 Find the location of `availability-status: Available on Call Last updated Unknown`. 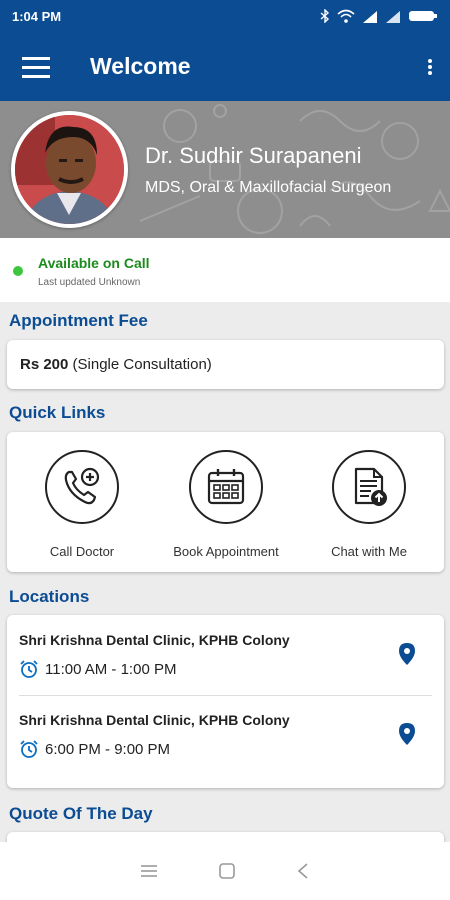

availability-status: Available on Call Last updated Unknown is located at coordinates (225, 270).